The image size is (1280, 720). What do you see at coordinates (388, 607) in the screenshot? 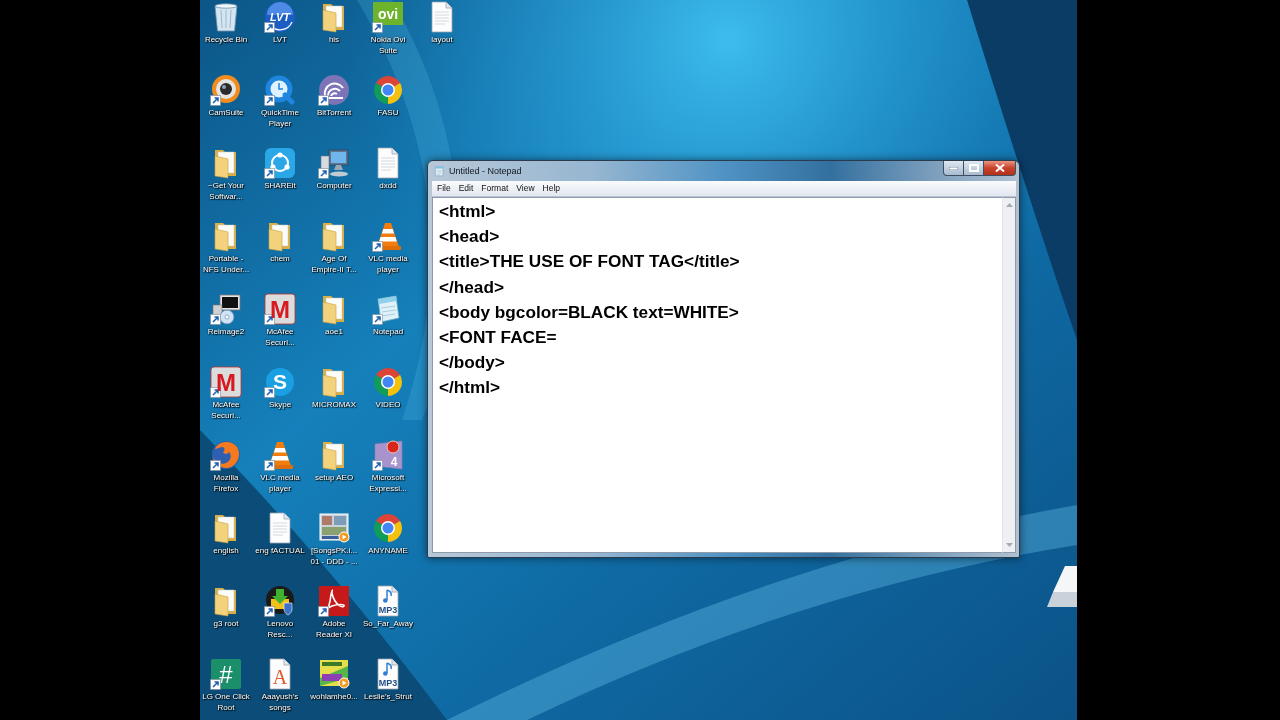
I see `desktop-shortcut: MP3 So_Far_Away` at bounding box center [388, 607].